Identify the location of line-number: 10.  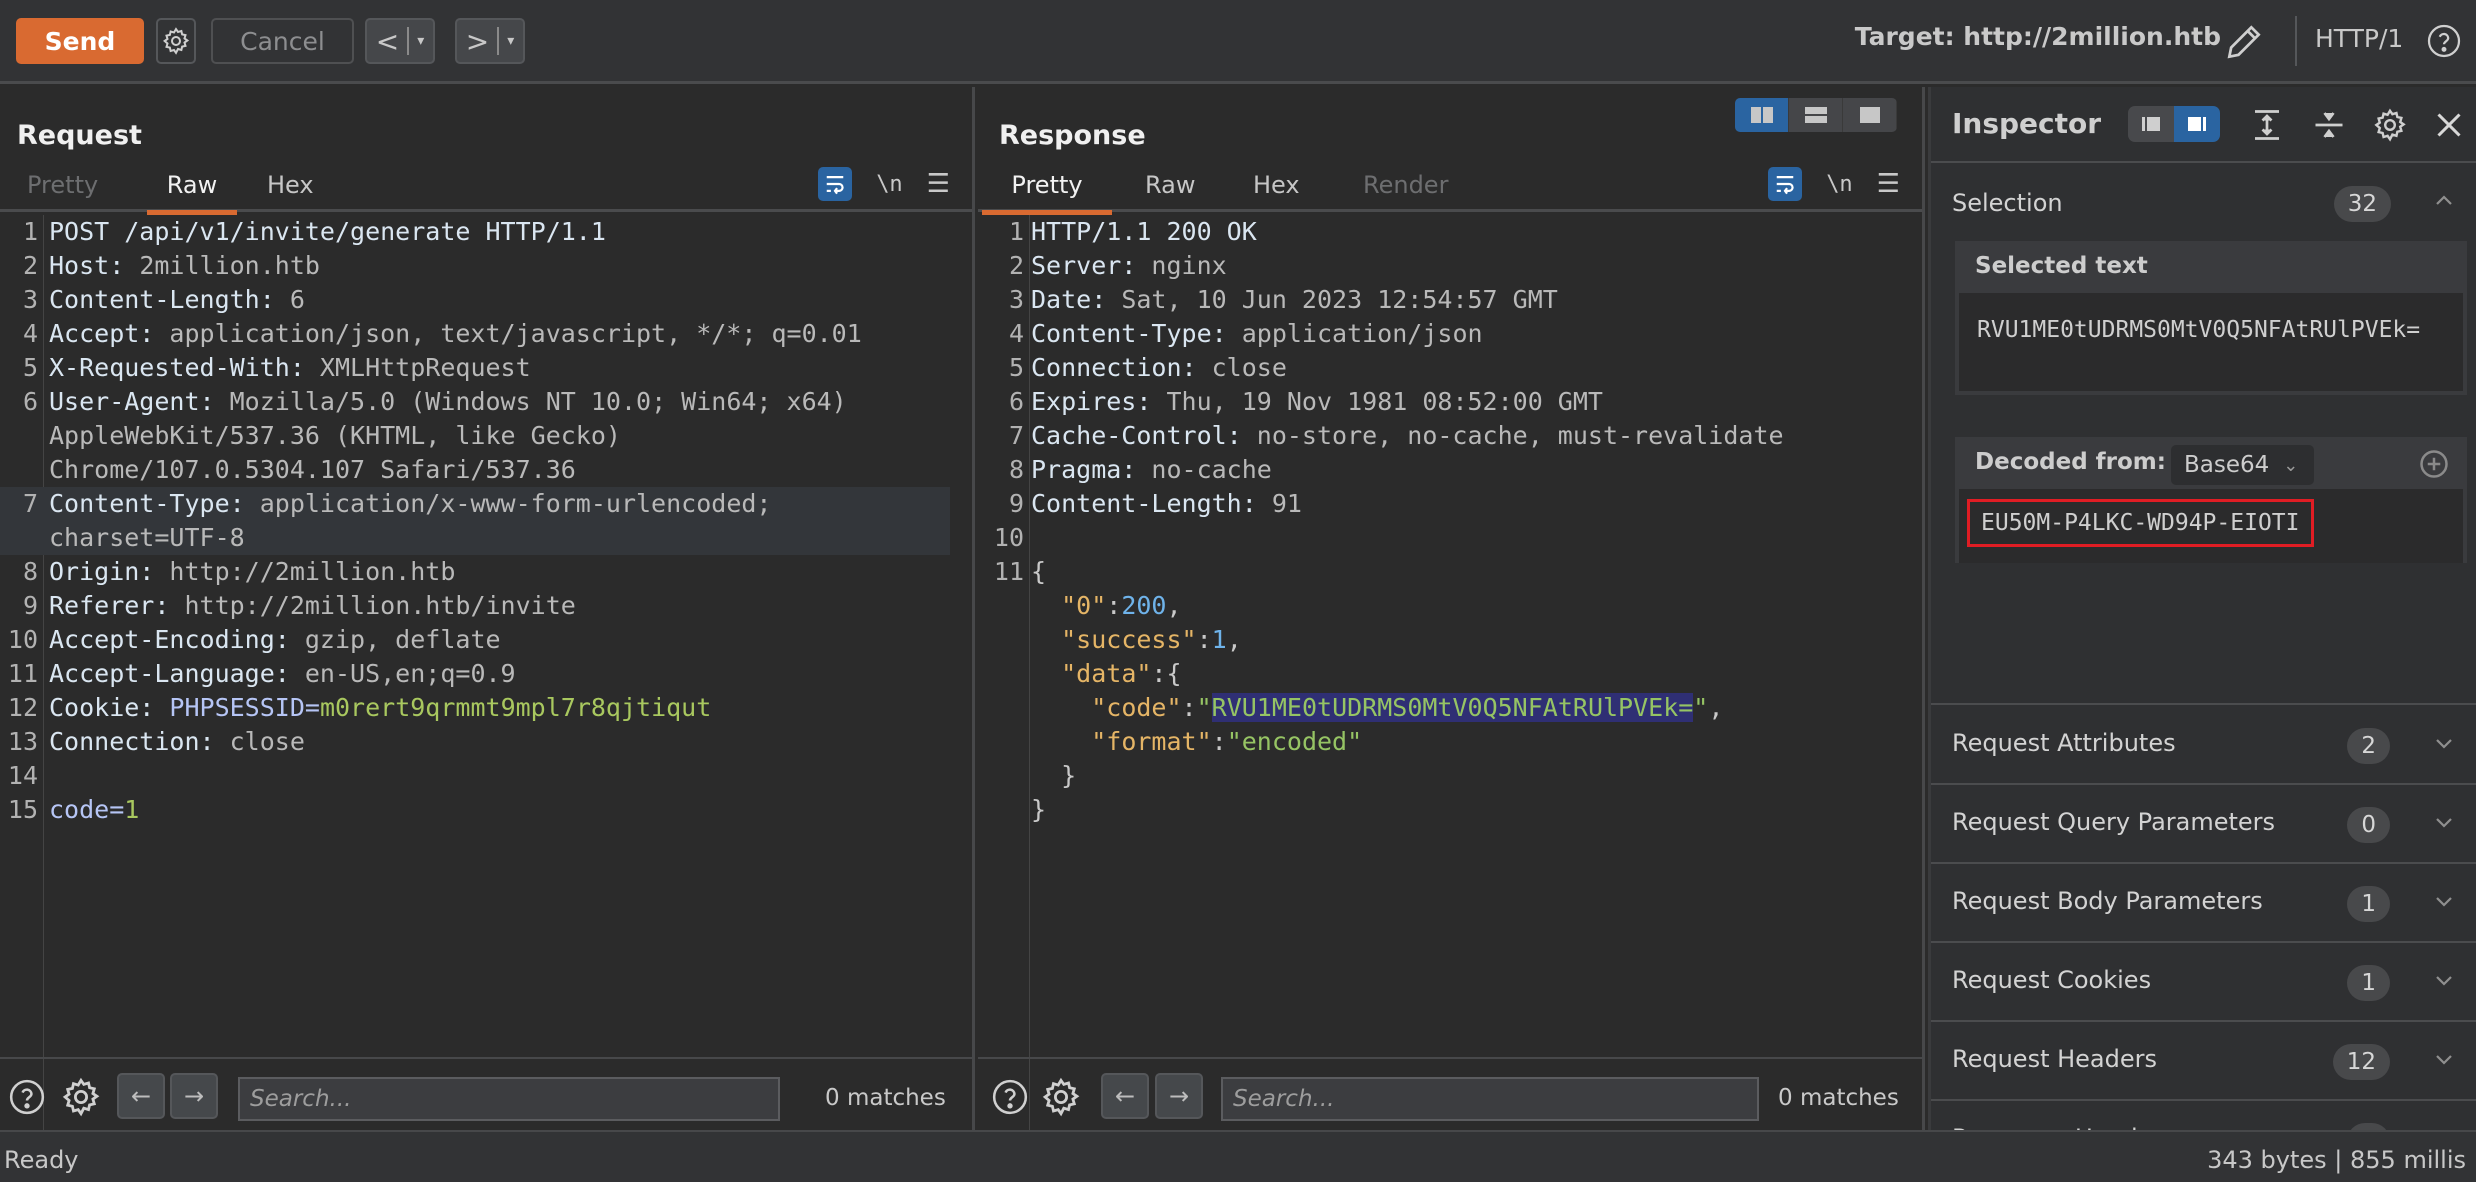
(1008, 537).